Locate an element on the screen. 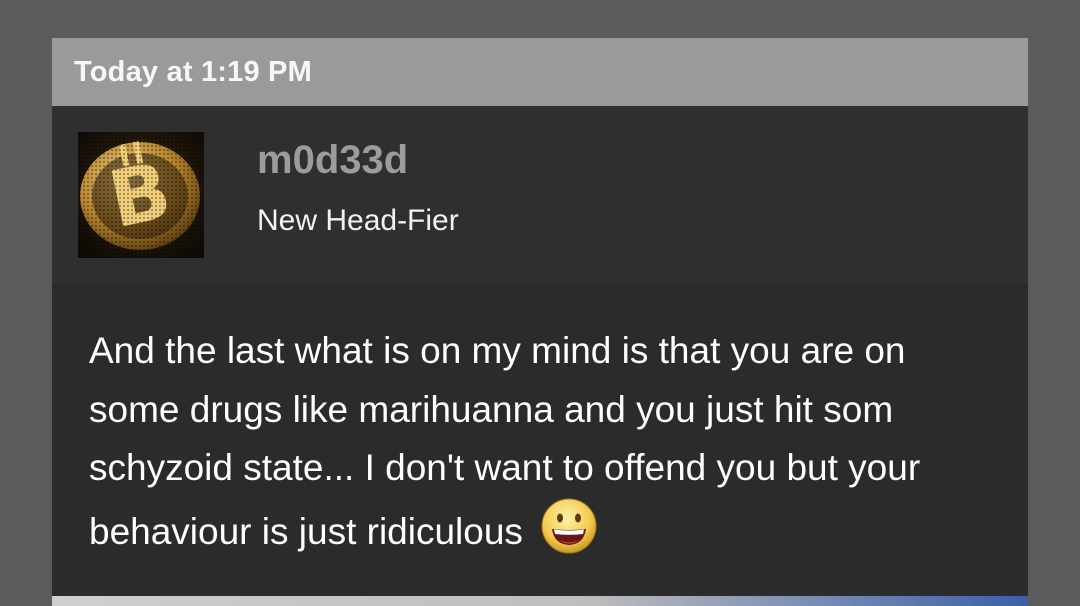 The width and height of the screenshot is (1080, 606). grinning-face-icon is located at coordinates (569, 526).